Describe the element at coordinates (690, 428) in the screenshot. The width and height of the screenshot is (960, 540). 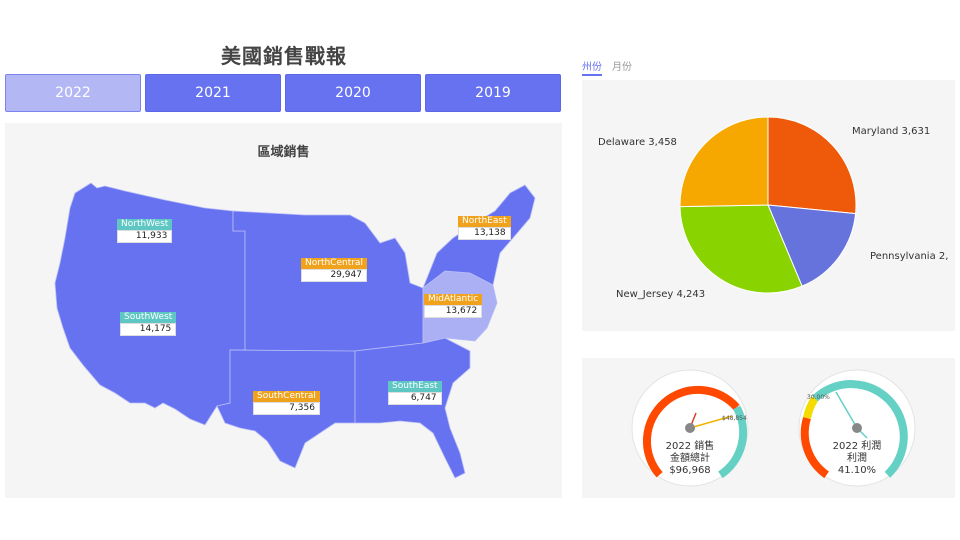
I see `sales-gauge-hub` at that location.